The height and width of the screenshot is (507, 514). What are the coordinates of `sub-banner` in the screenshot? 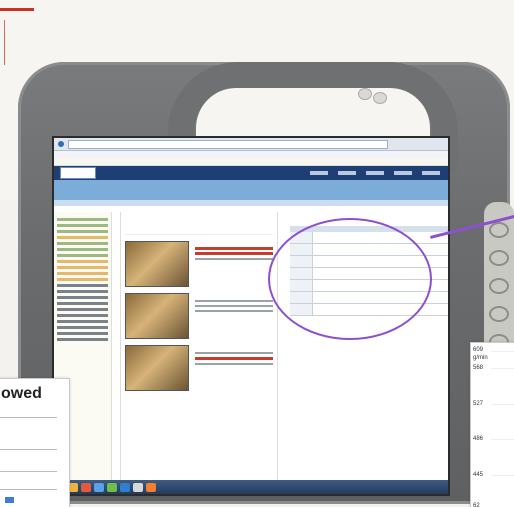 It's located at (251, 203).